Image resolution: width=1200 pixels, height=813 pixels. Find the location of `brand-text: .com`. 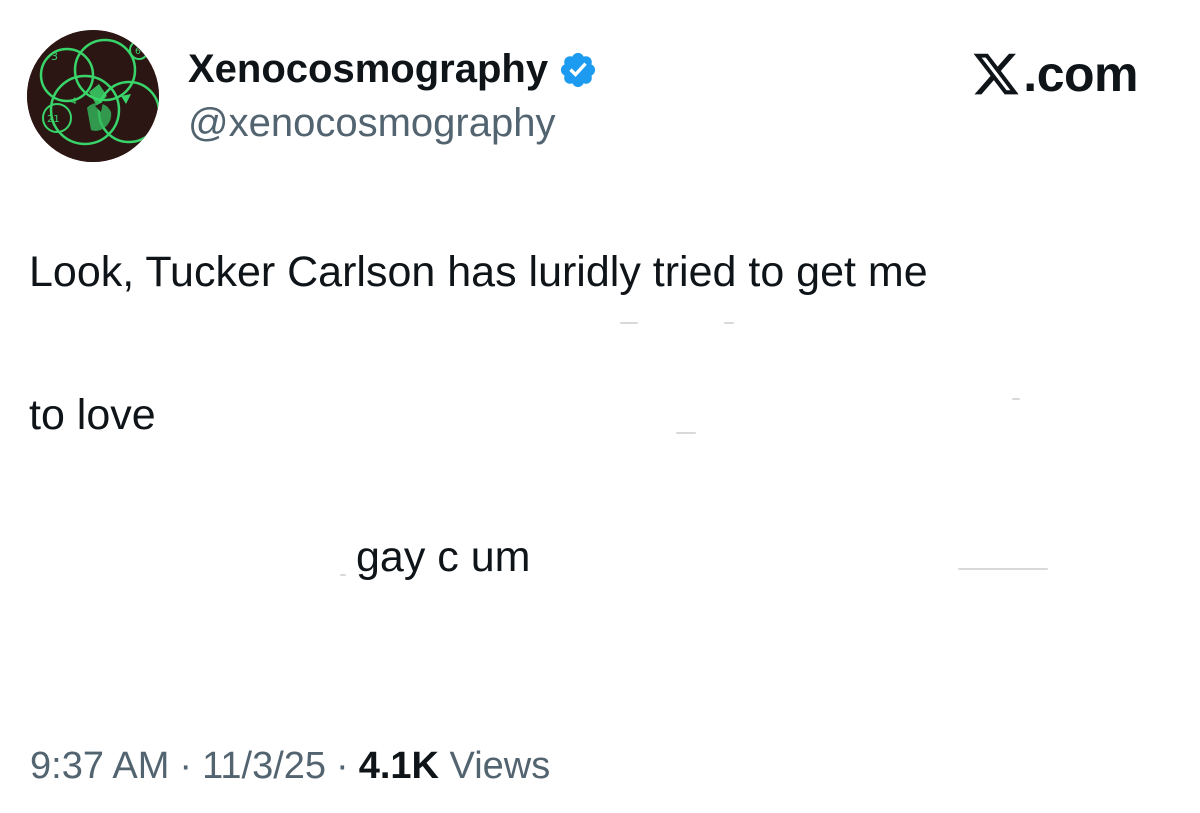

brand-text: .com is located at coordinates (1080, 74).